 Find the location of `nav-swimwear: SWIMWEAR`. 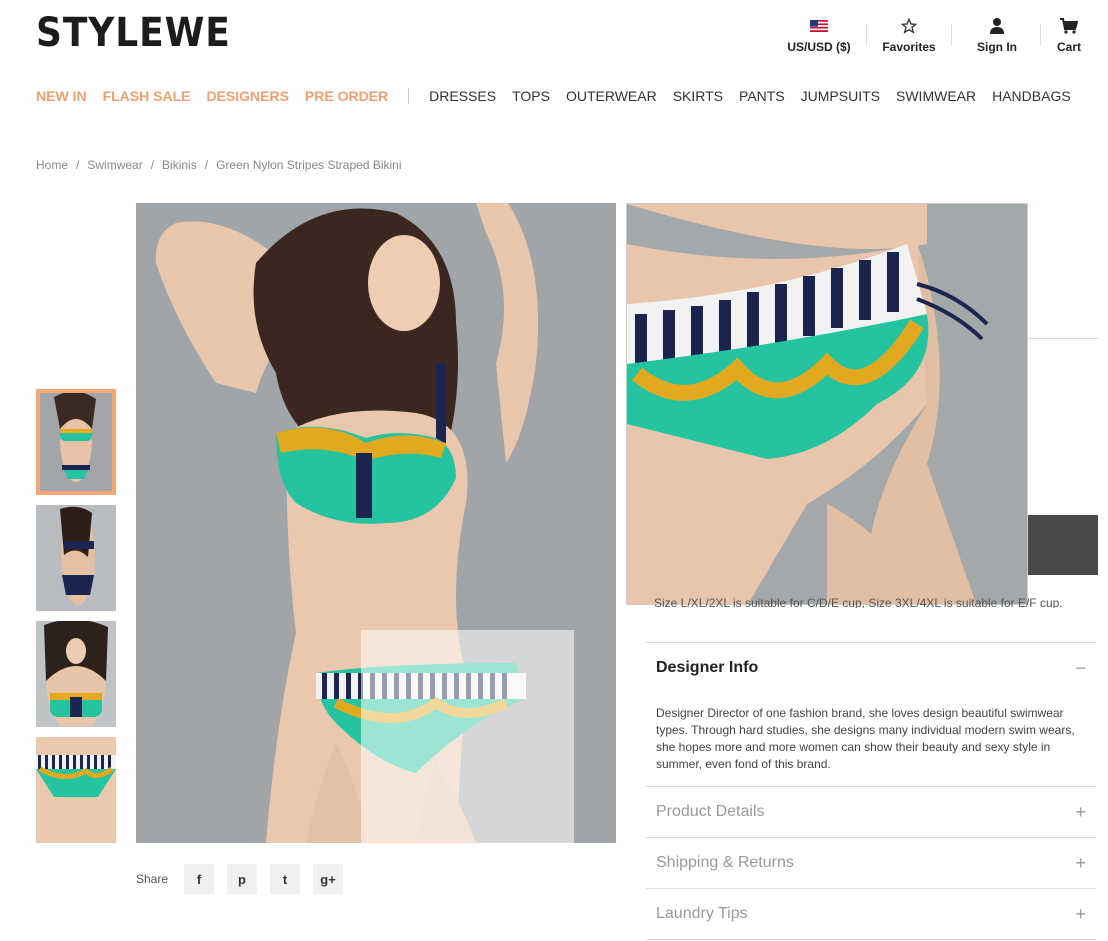

nav-swimwear: SWIMWEAR is located at coordinates (936, 96).